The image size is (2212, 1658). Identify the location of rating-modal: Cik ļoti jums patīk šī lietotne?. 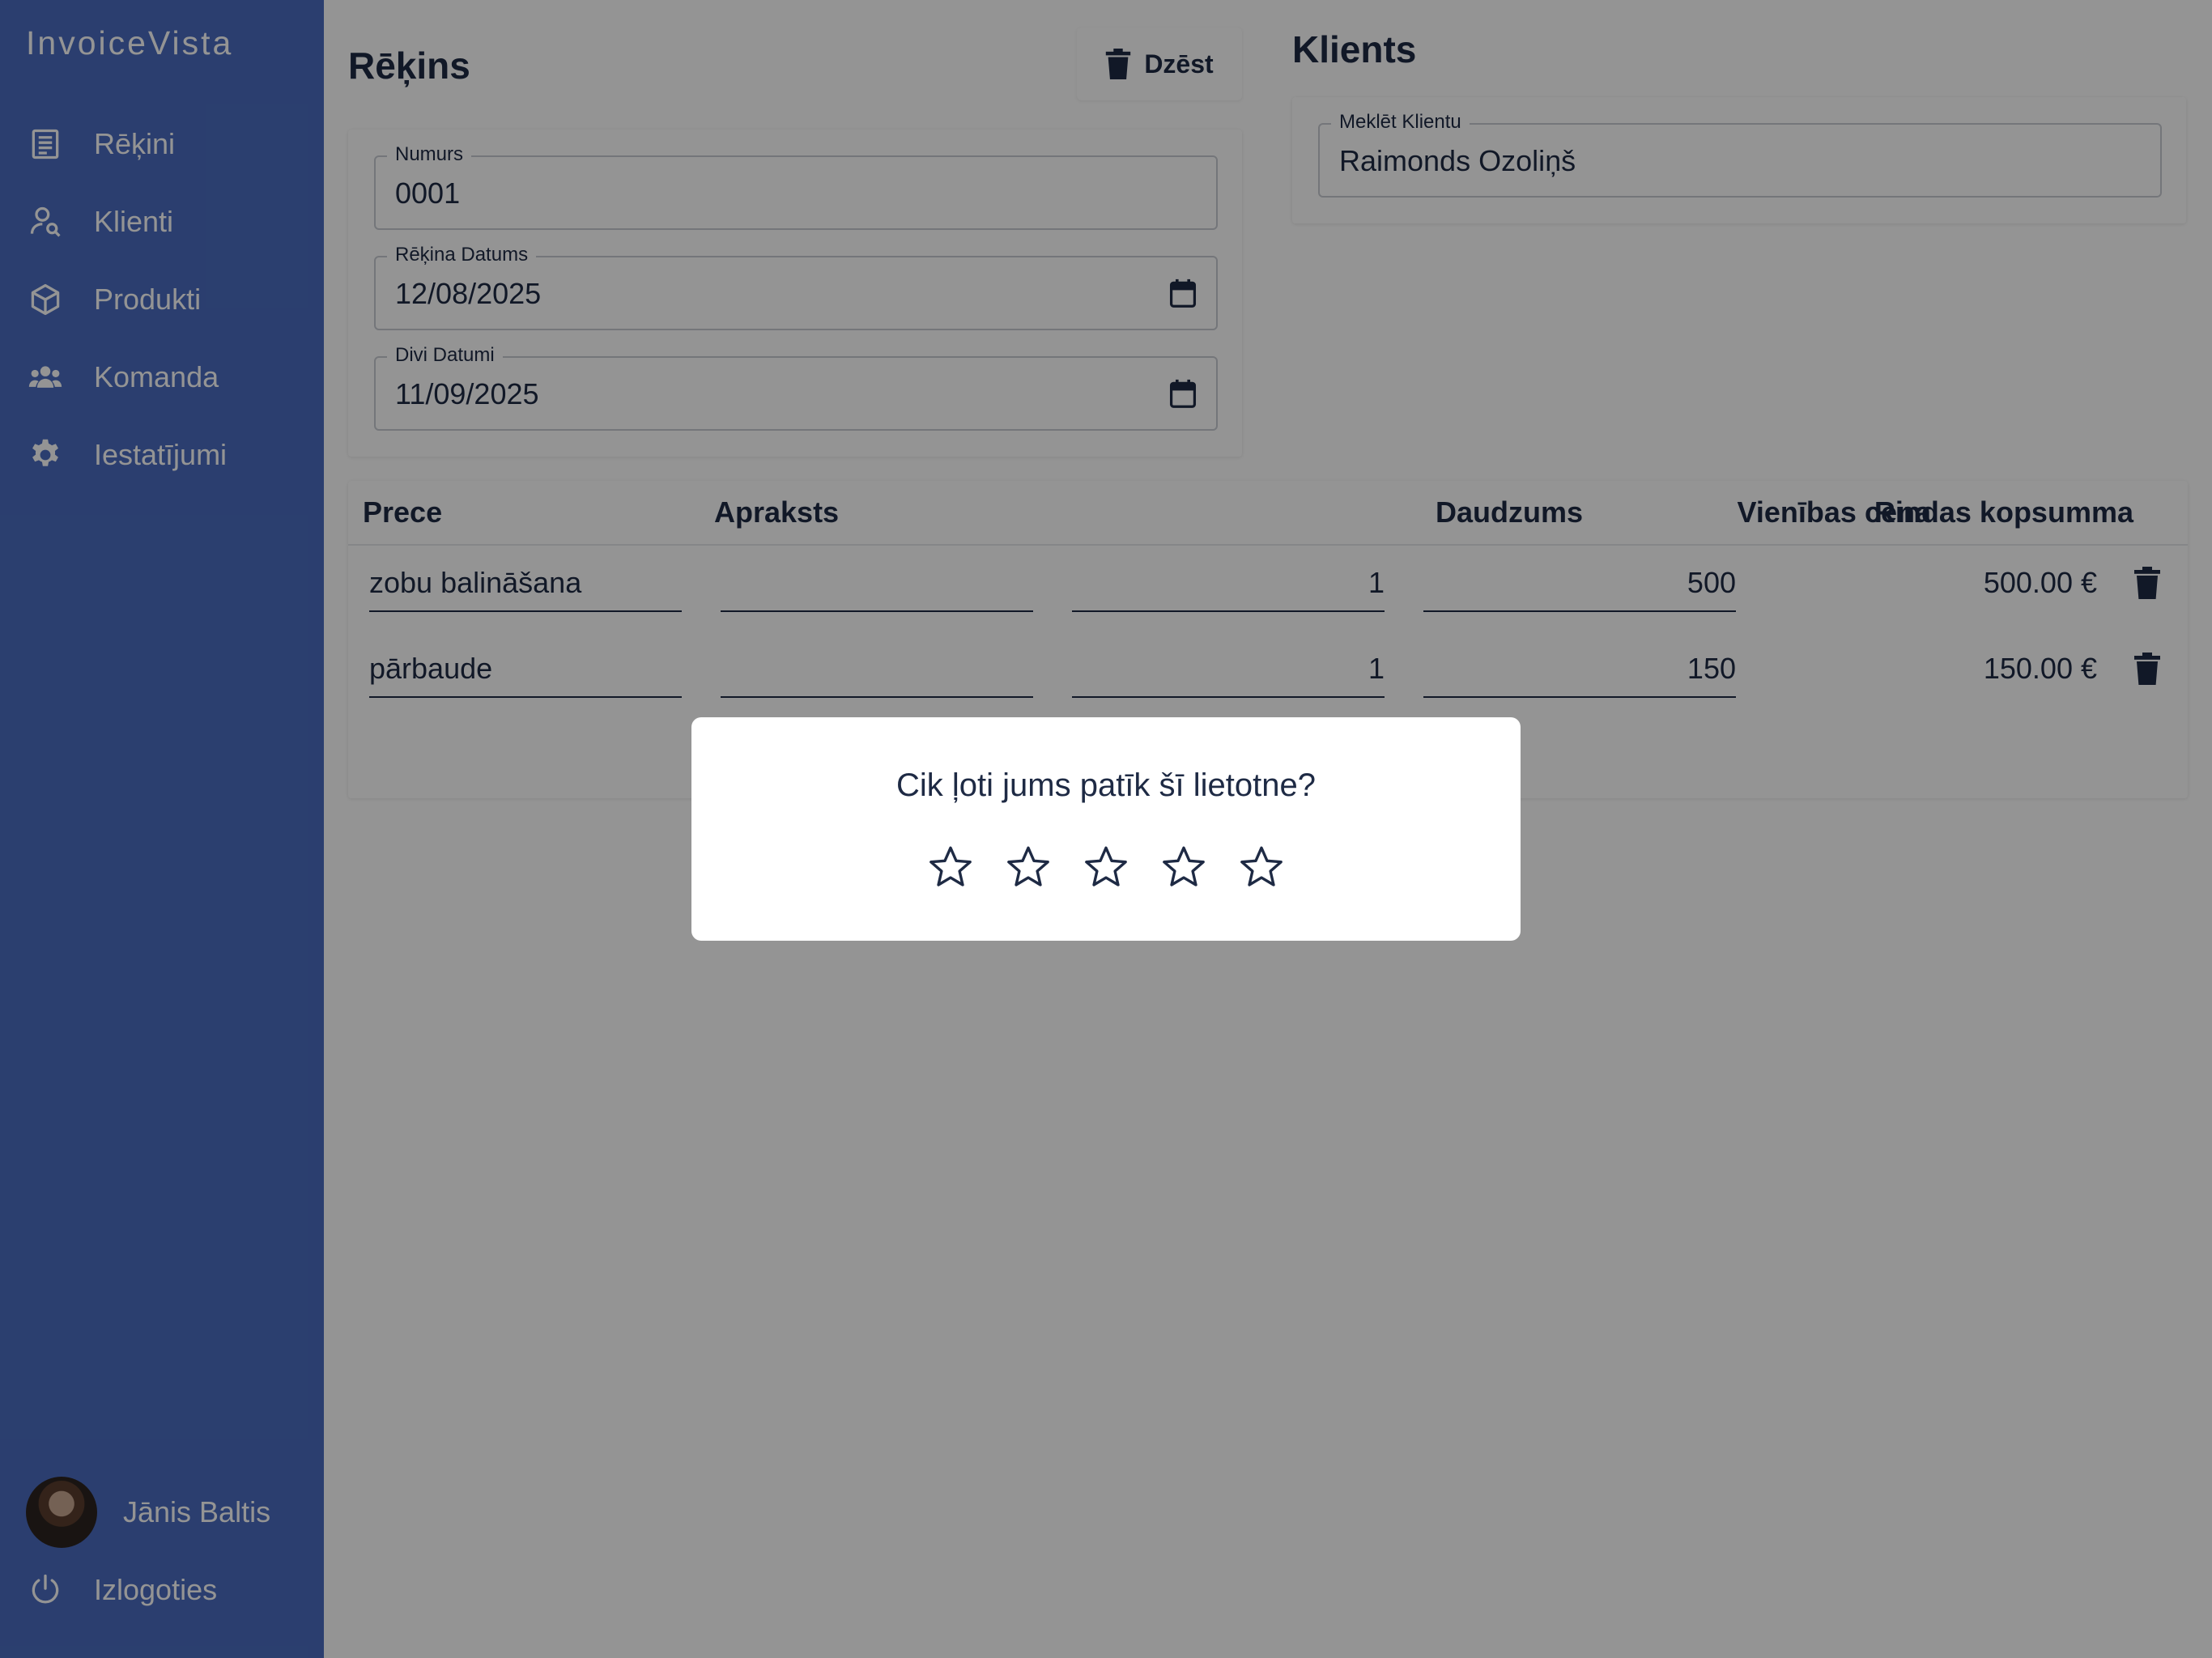
(1106, 829).